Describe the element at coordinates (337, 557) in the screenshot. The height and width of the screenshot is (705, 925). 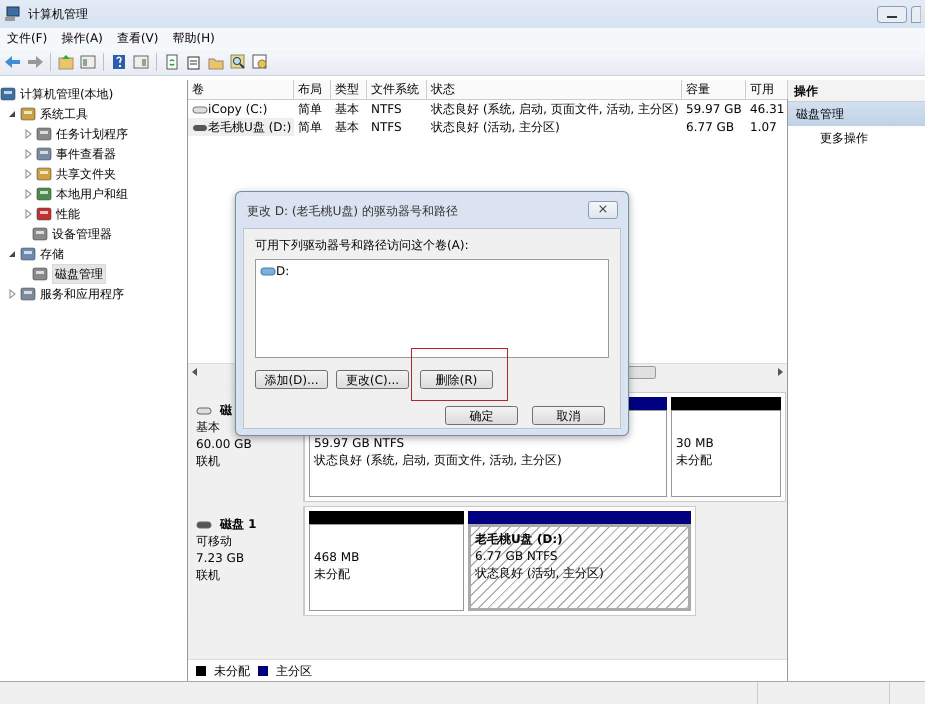
I see `partition-size: 468 MB` at that location.